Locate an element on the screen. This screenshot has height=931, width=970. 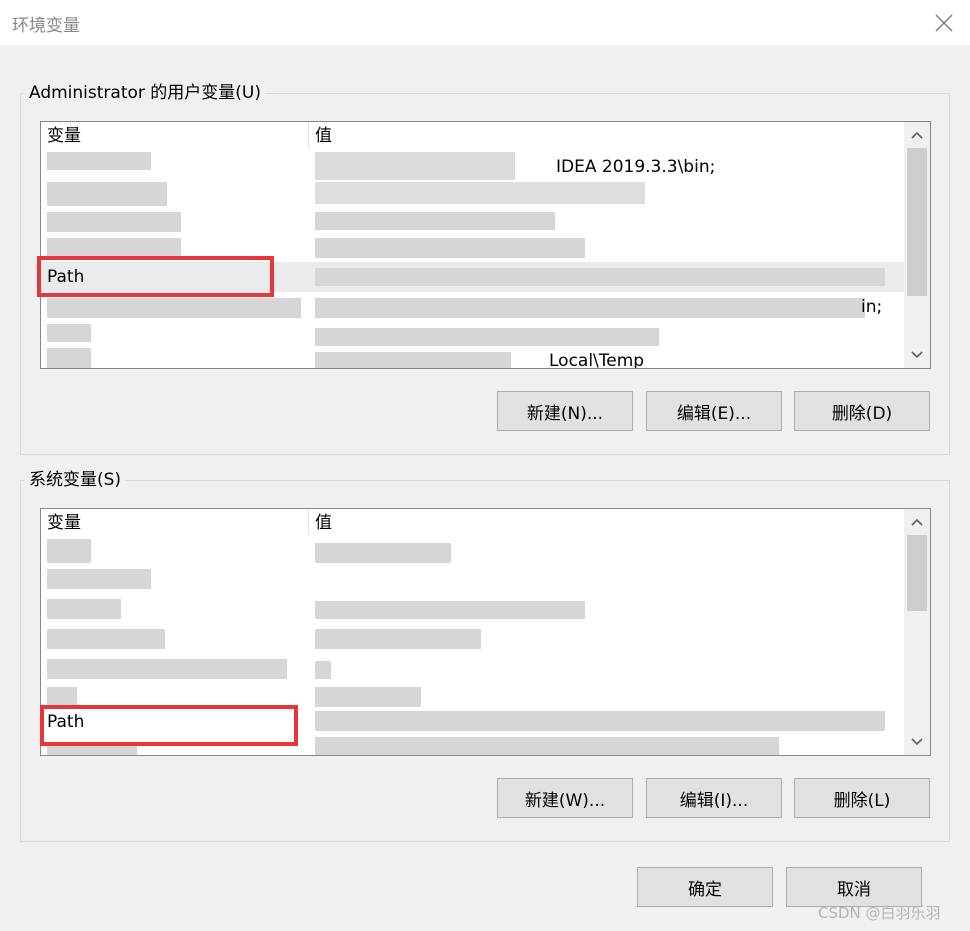
ok-button: 确定 is located at coordinates (705, 887).